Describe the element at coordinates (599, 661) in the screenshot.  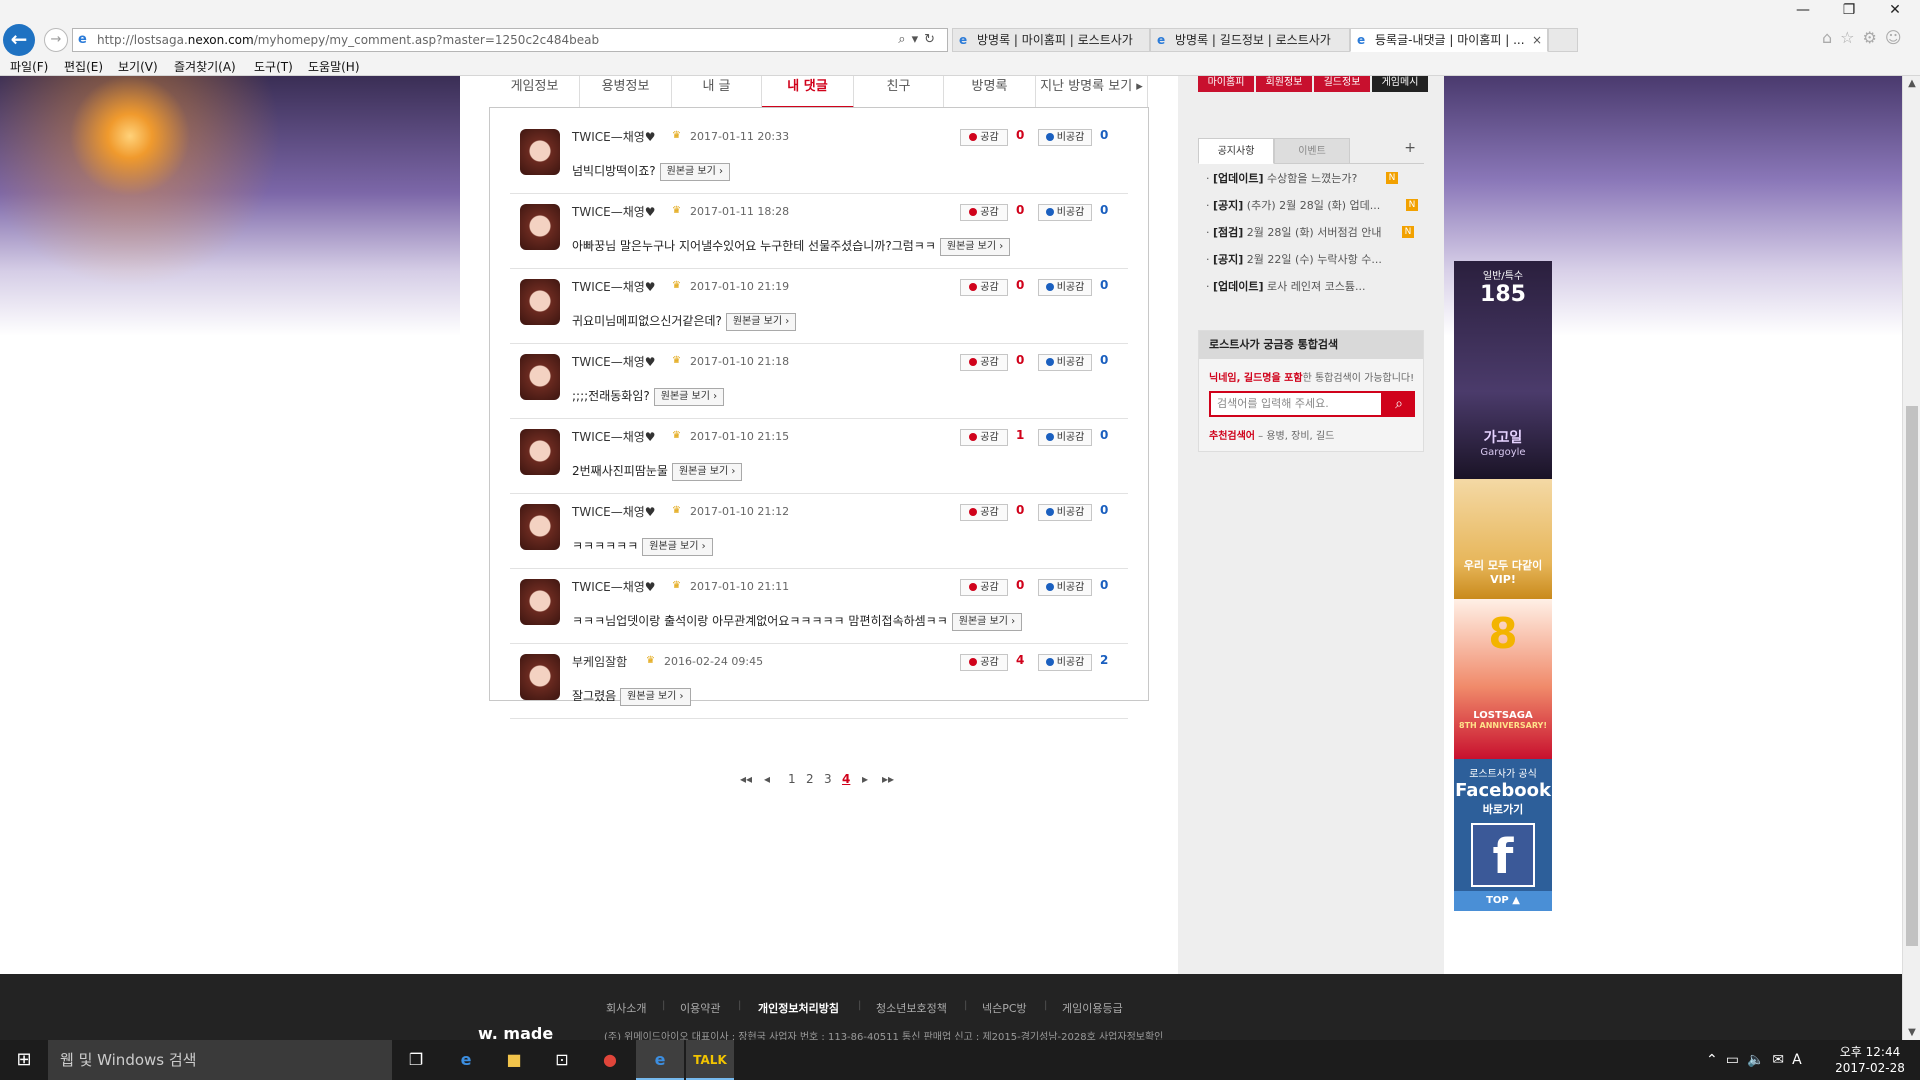
I see `comment-nickname: 부케임잘함` at that location.